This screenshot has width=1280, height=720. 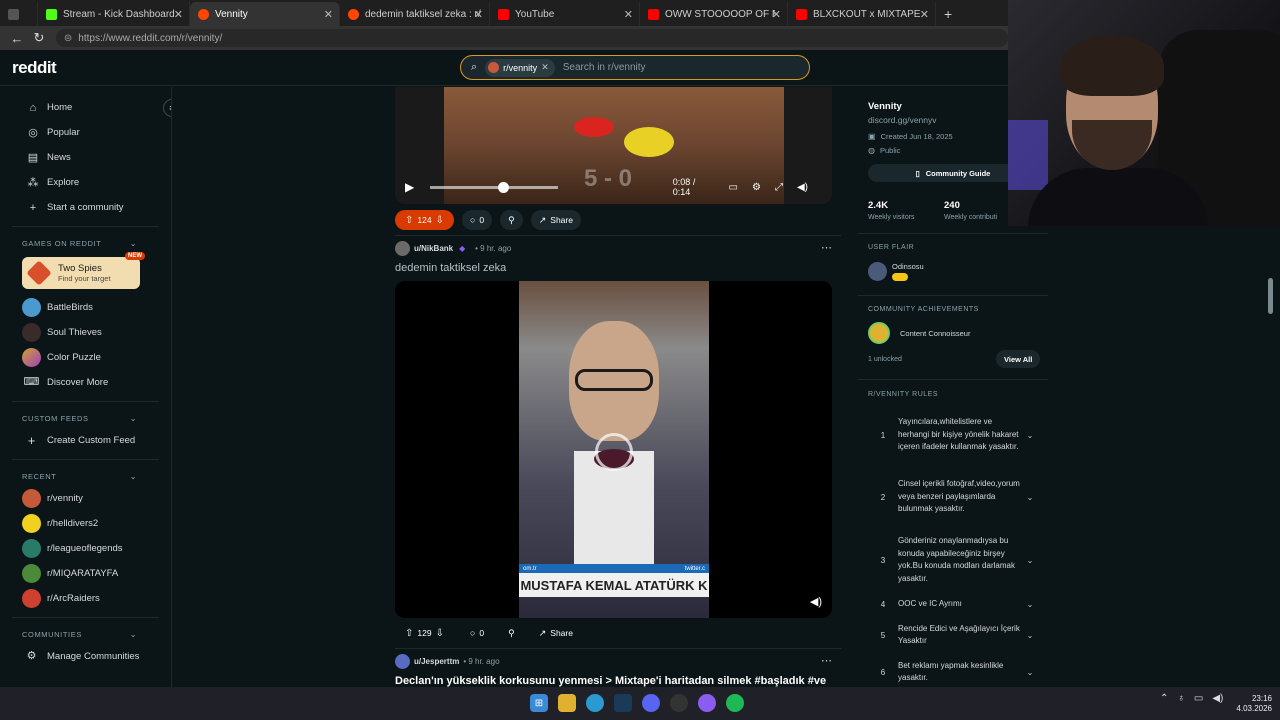 I want to click on game-title: Two Spies, so click(x=80, y=268).